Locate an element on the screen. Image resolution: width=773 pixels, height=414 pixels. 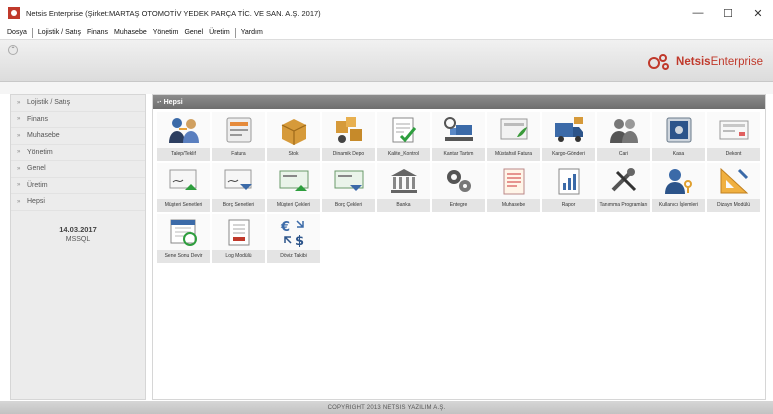
year-end-calendar-icon is located at coordinates (183, 232).